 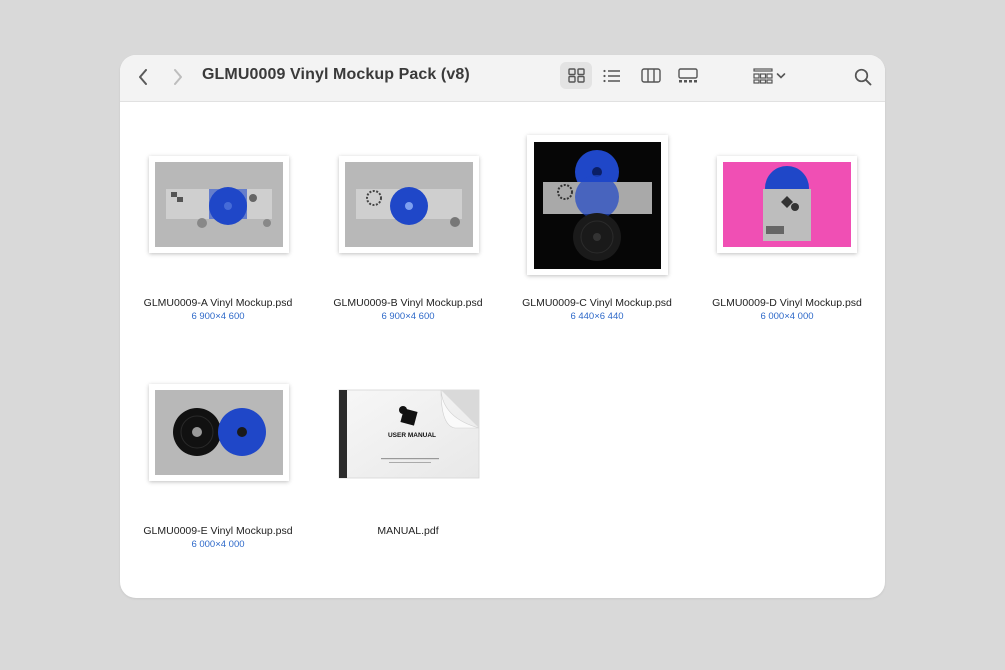 What do you see at coordinates (597, 303) in the screenshot?
I see `file-name: GLMU0009-C Vinyl Mockup.psd` at bounding box center [597, 303].